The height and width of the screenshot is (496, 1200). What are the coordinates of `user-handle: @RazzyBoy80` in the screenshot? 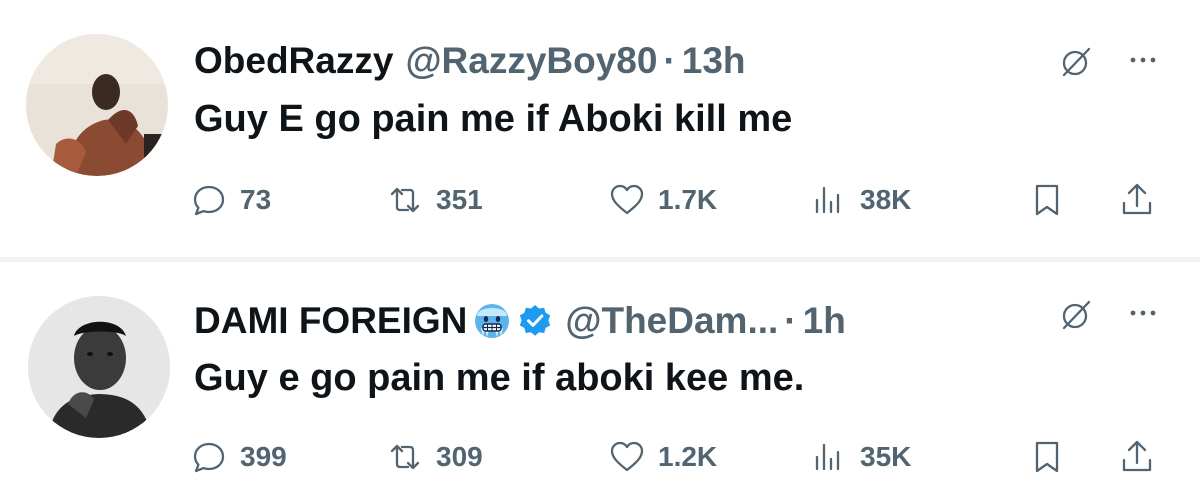 It's located at (531, 61).